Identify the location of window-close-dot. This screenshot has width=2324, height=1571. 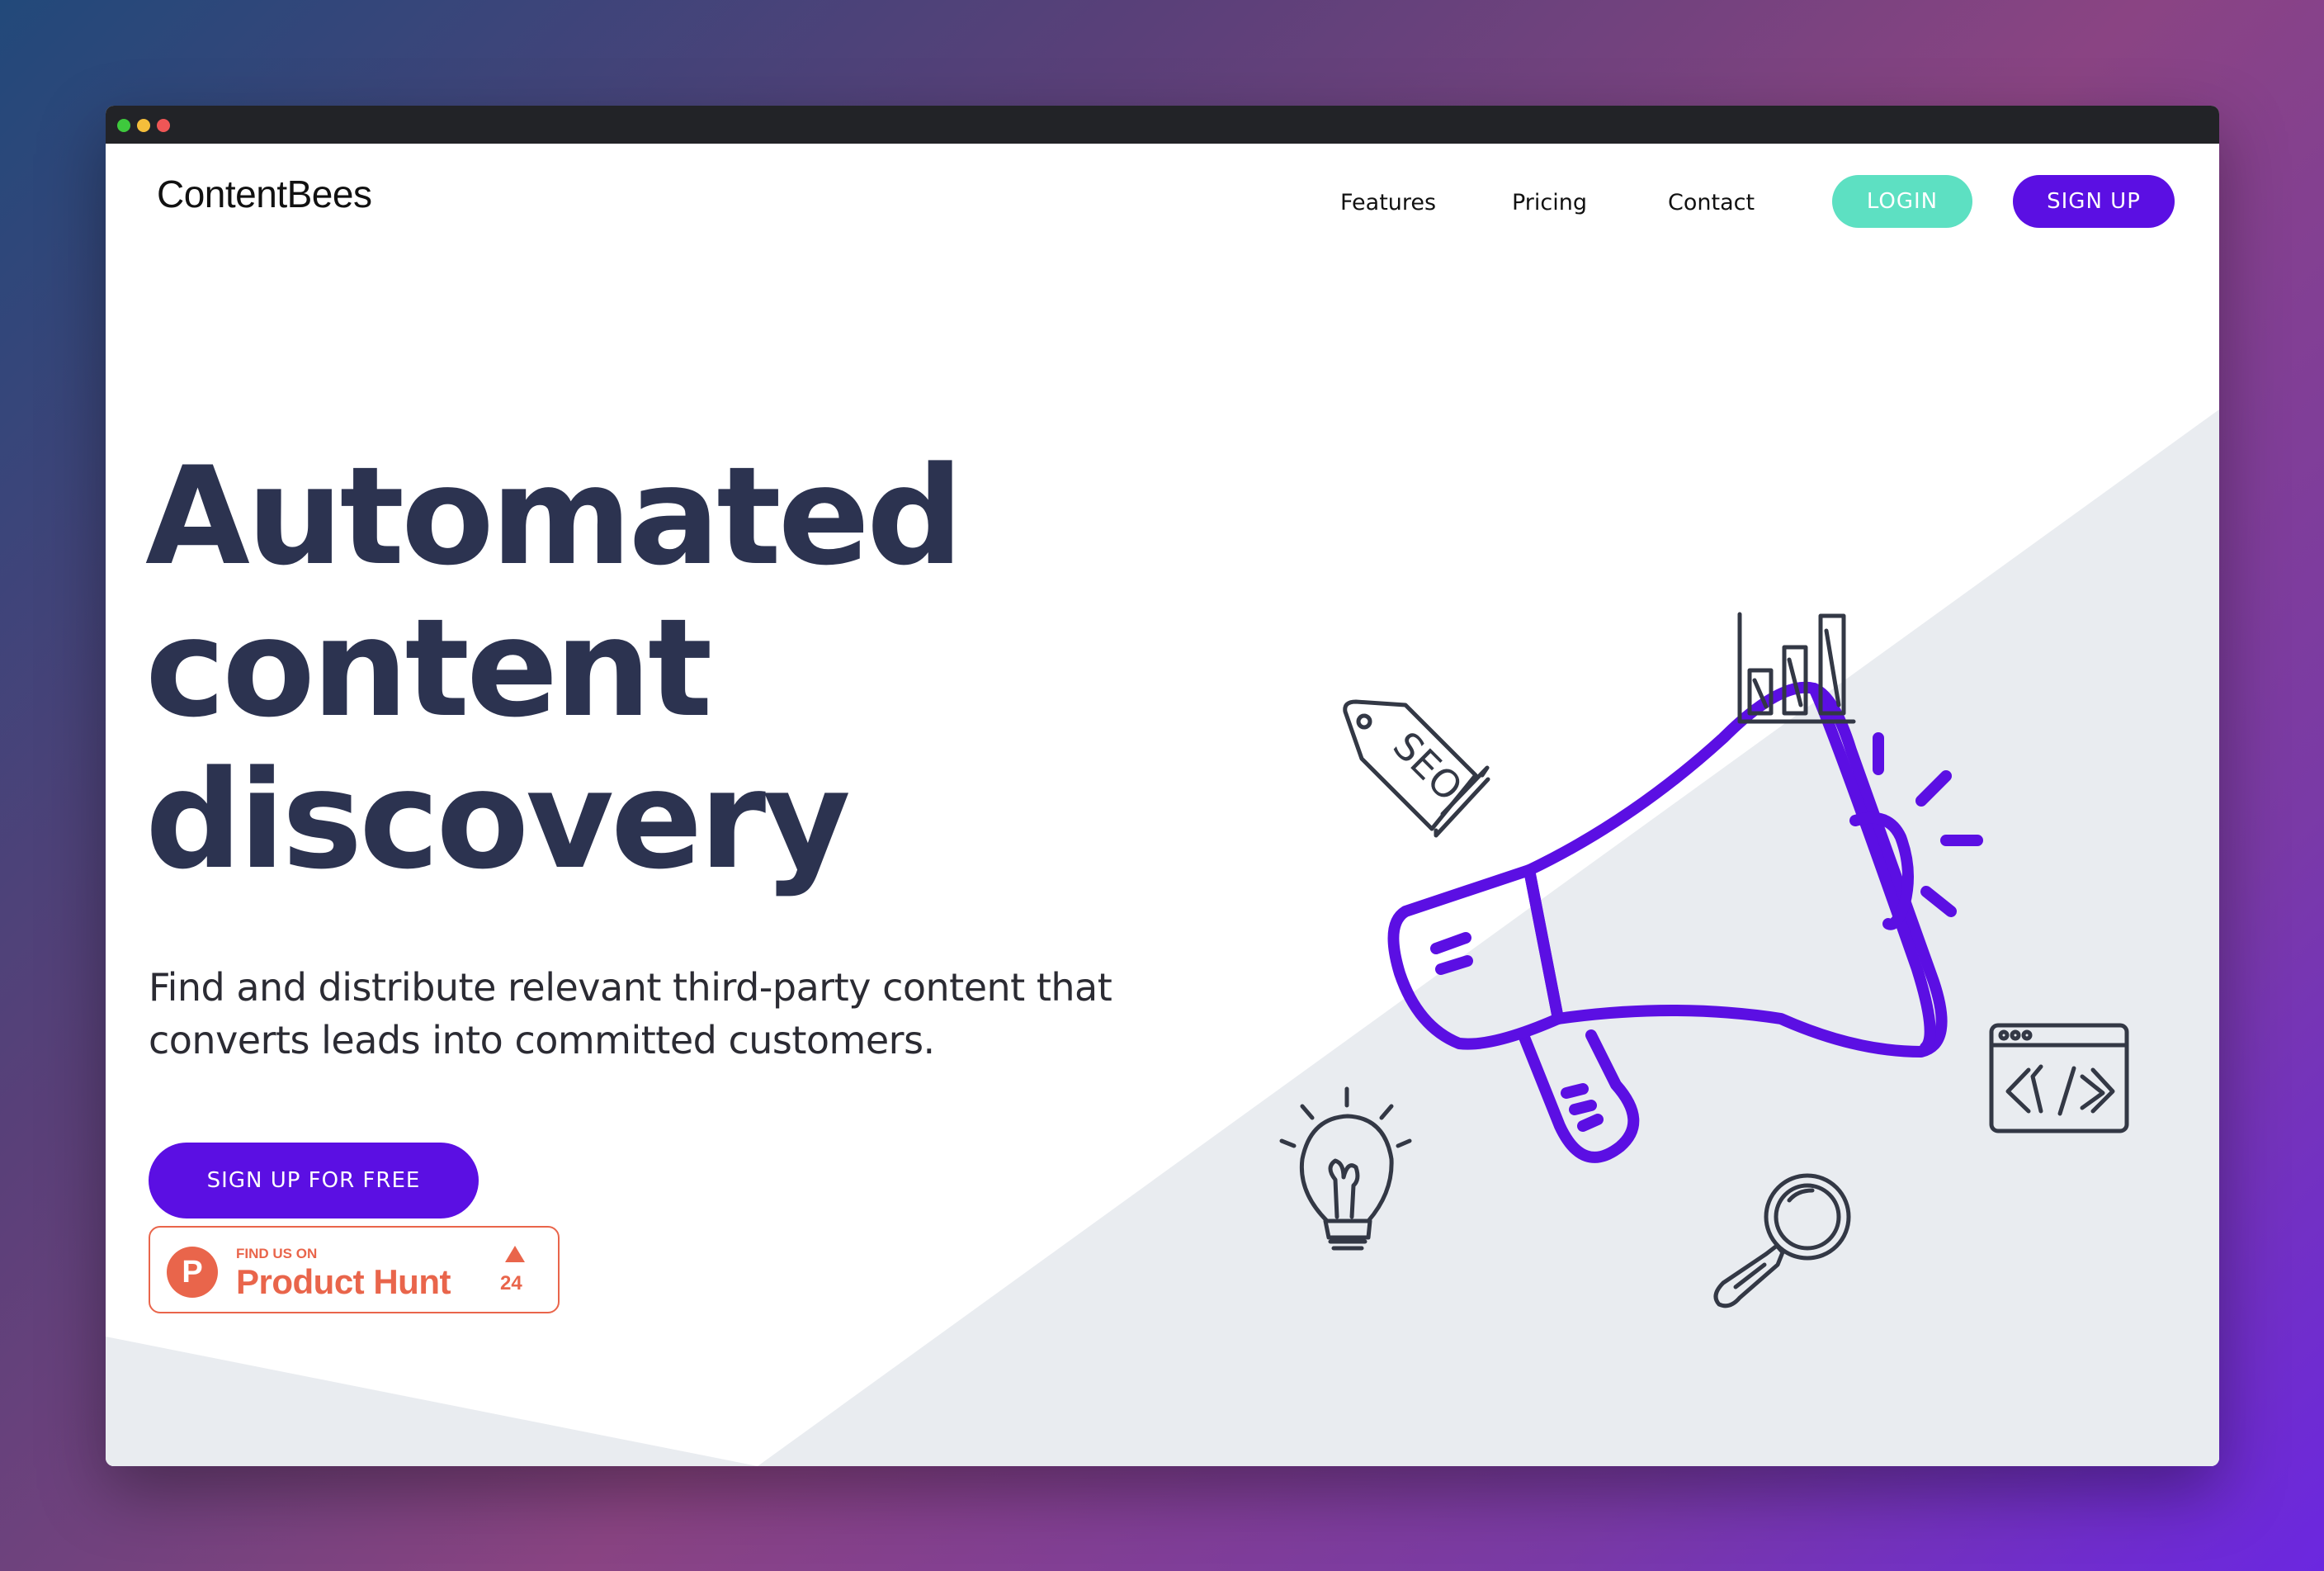
(163, 126).